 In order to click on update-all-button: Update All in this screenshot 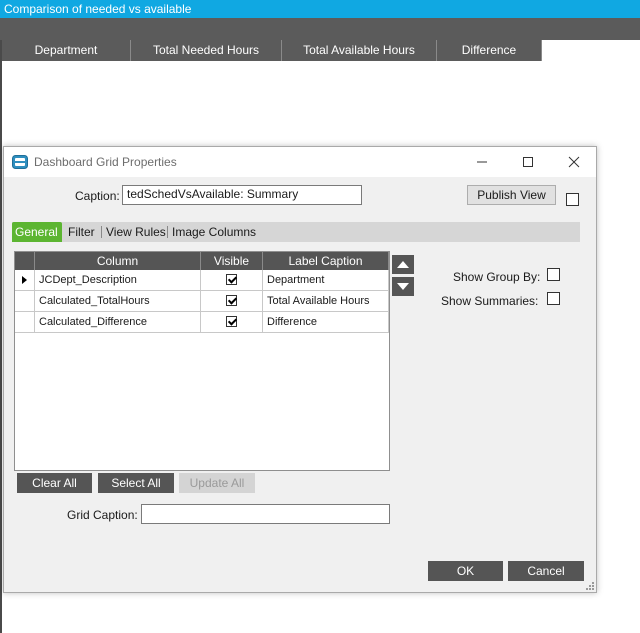, I will do `click(217, 483)`.